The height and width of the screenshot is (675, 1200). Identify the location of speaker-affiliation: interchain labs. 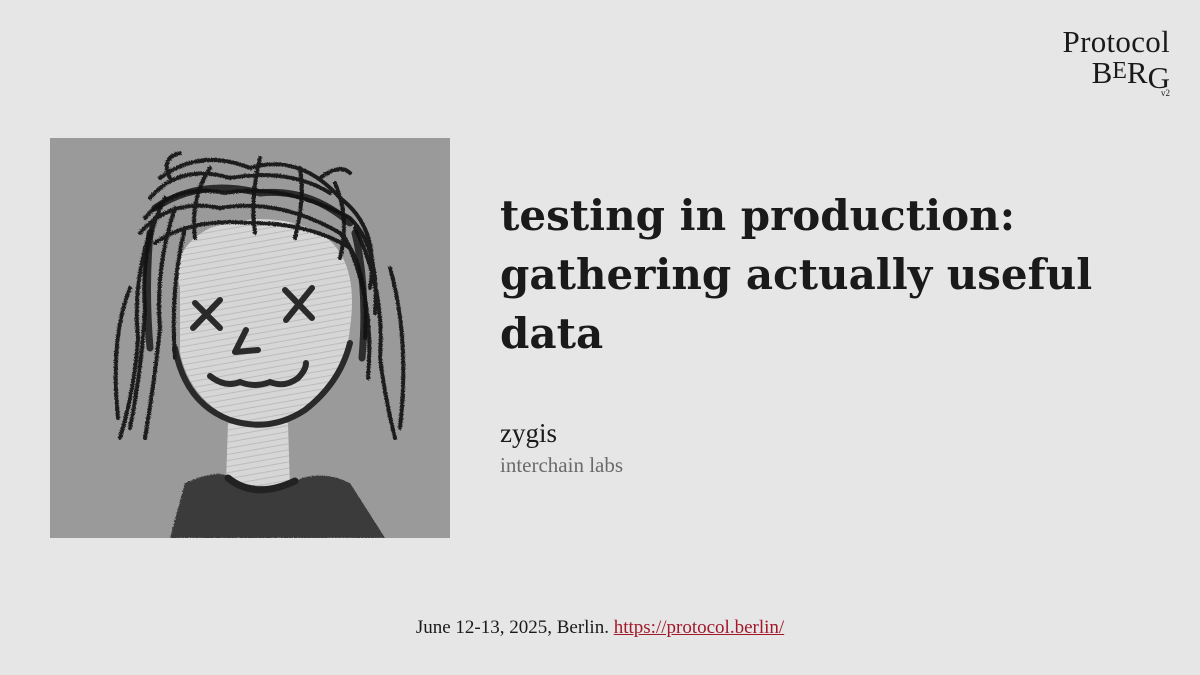
(562, 465).